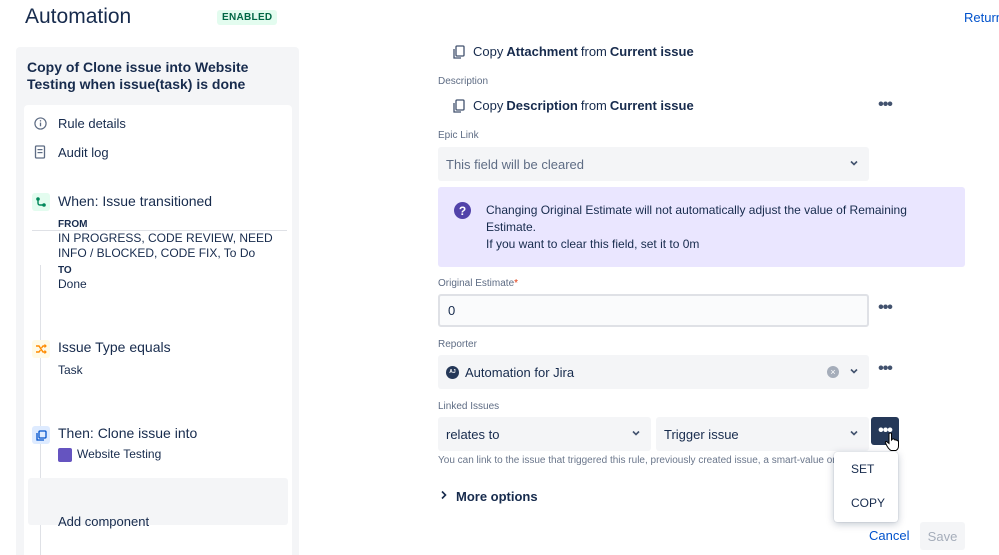 This screenshot has width=999, height=555. Describe the element at coordinates (41, 435) in the screenshot. I see `clone-icon` at that location.